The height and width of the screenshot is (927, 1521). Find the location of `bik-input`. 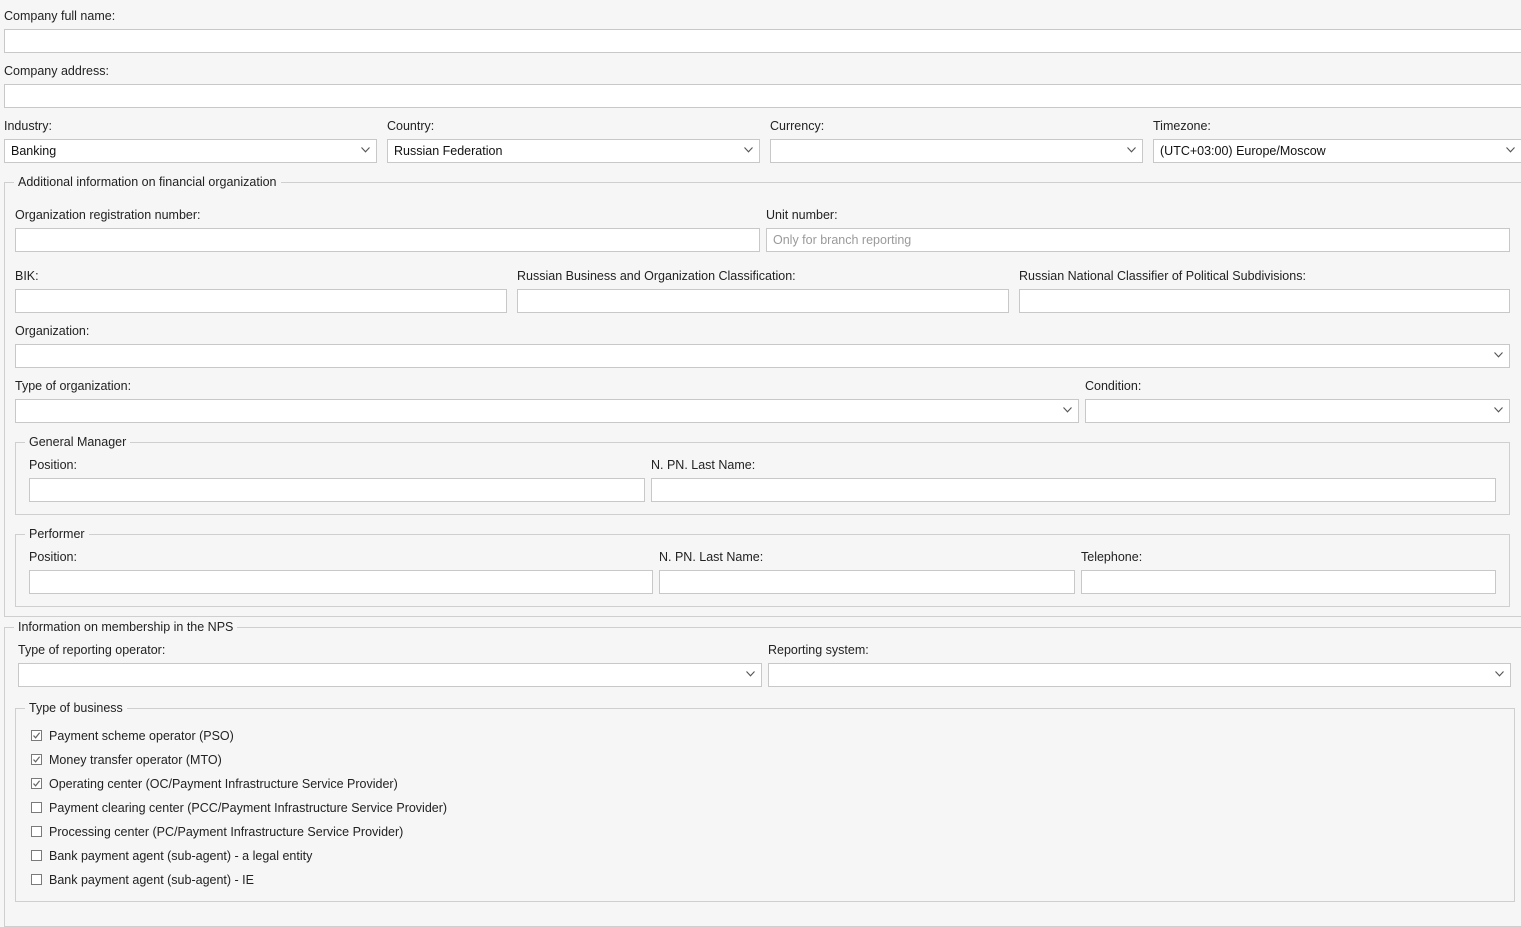

bik-input is located at coordinates (261, 301).